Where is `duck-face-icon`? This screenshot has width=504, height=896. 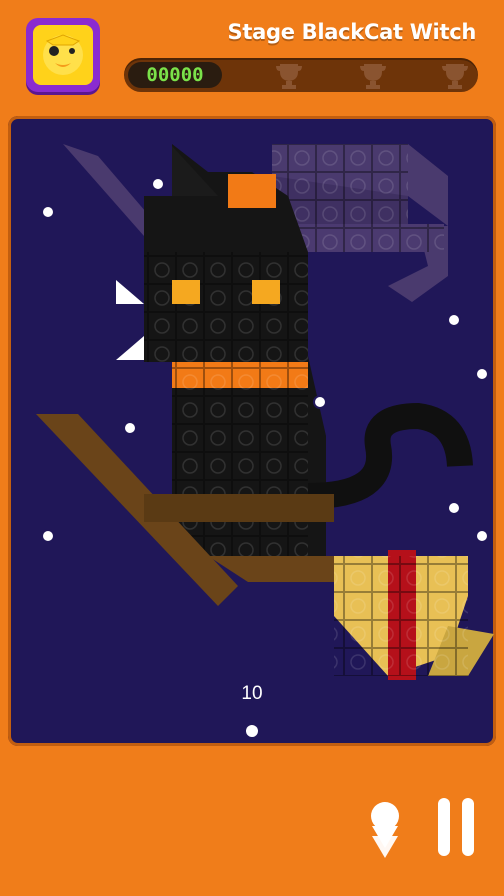
duck-face-icon is located at coordinates (63, 55).